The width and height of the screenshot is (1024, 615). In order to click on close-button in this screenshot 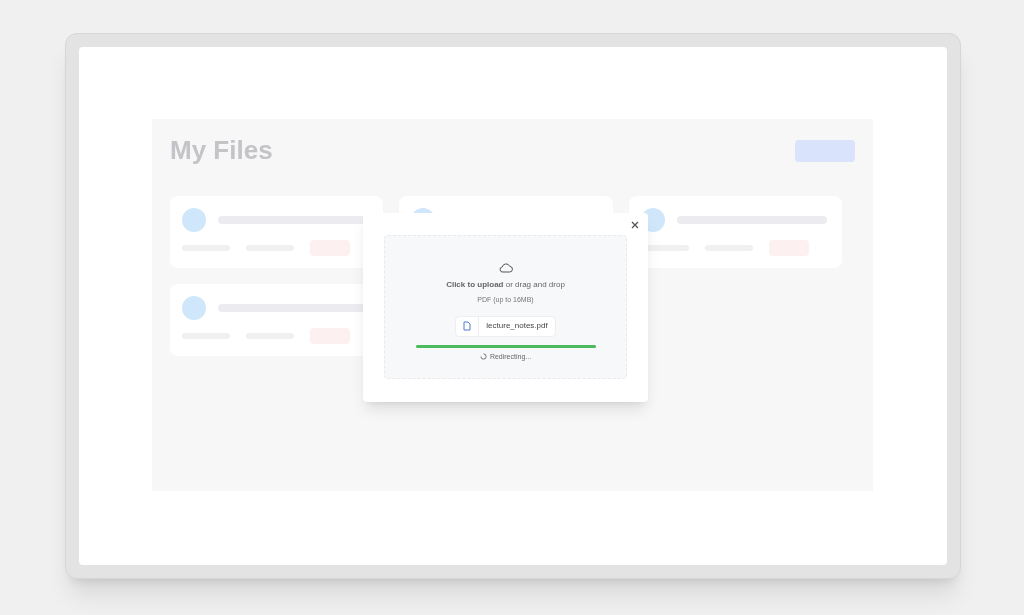, I will do `click(635, 225)`.